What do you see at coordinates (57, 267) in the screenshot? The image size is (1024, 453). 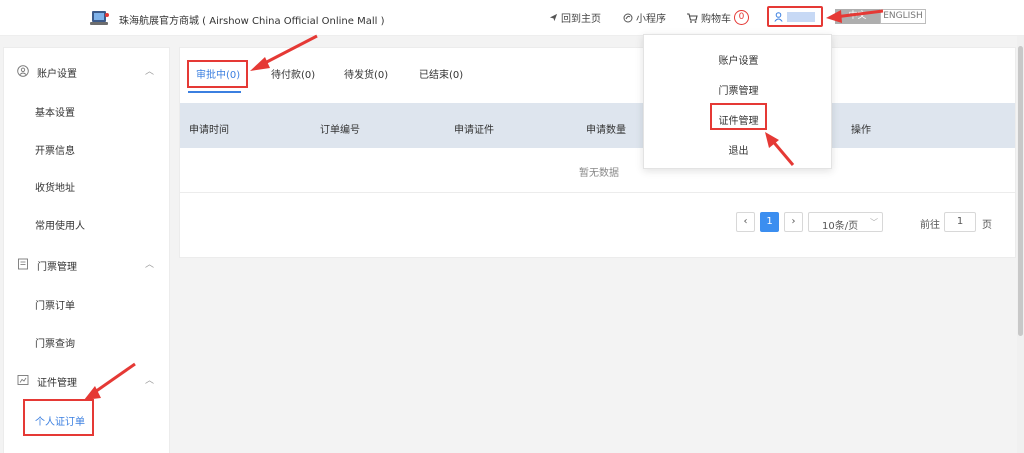 I see `sidebar-group-label: 门票管理` at bounding box center [57, 267].